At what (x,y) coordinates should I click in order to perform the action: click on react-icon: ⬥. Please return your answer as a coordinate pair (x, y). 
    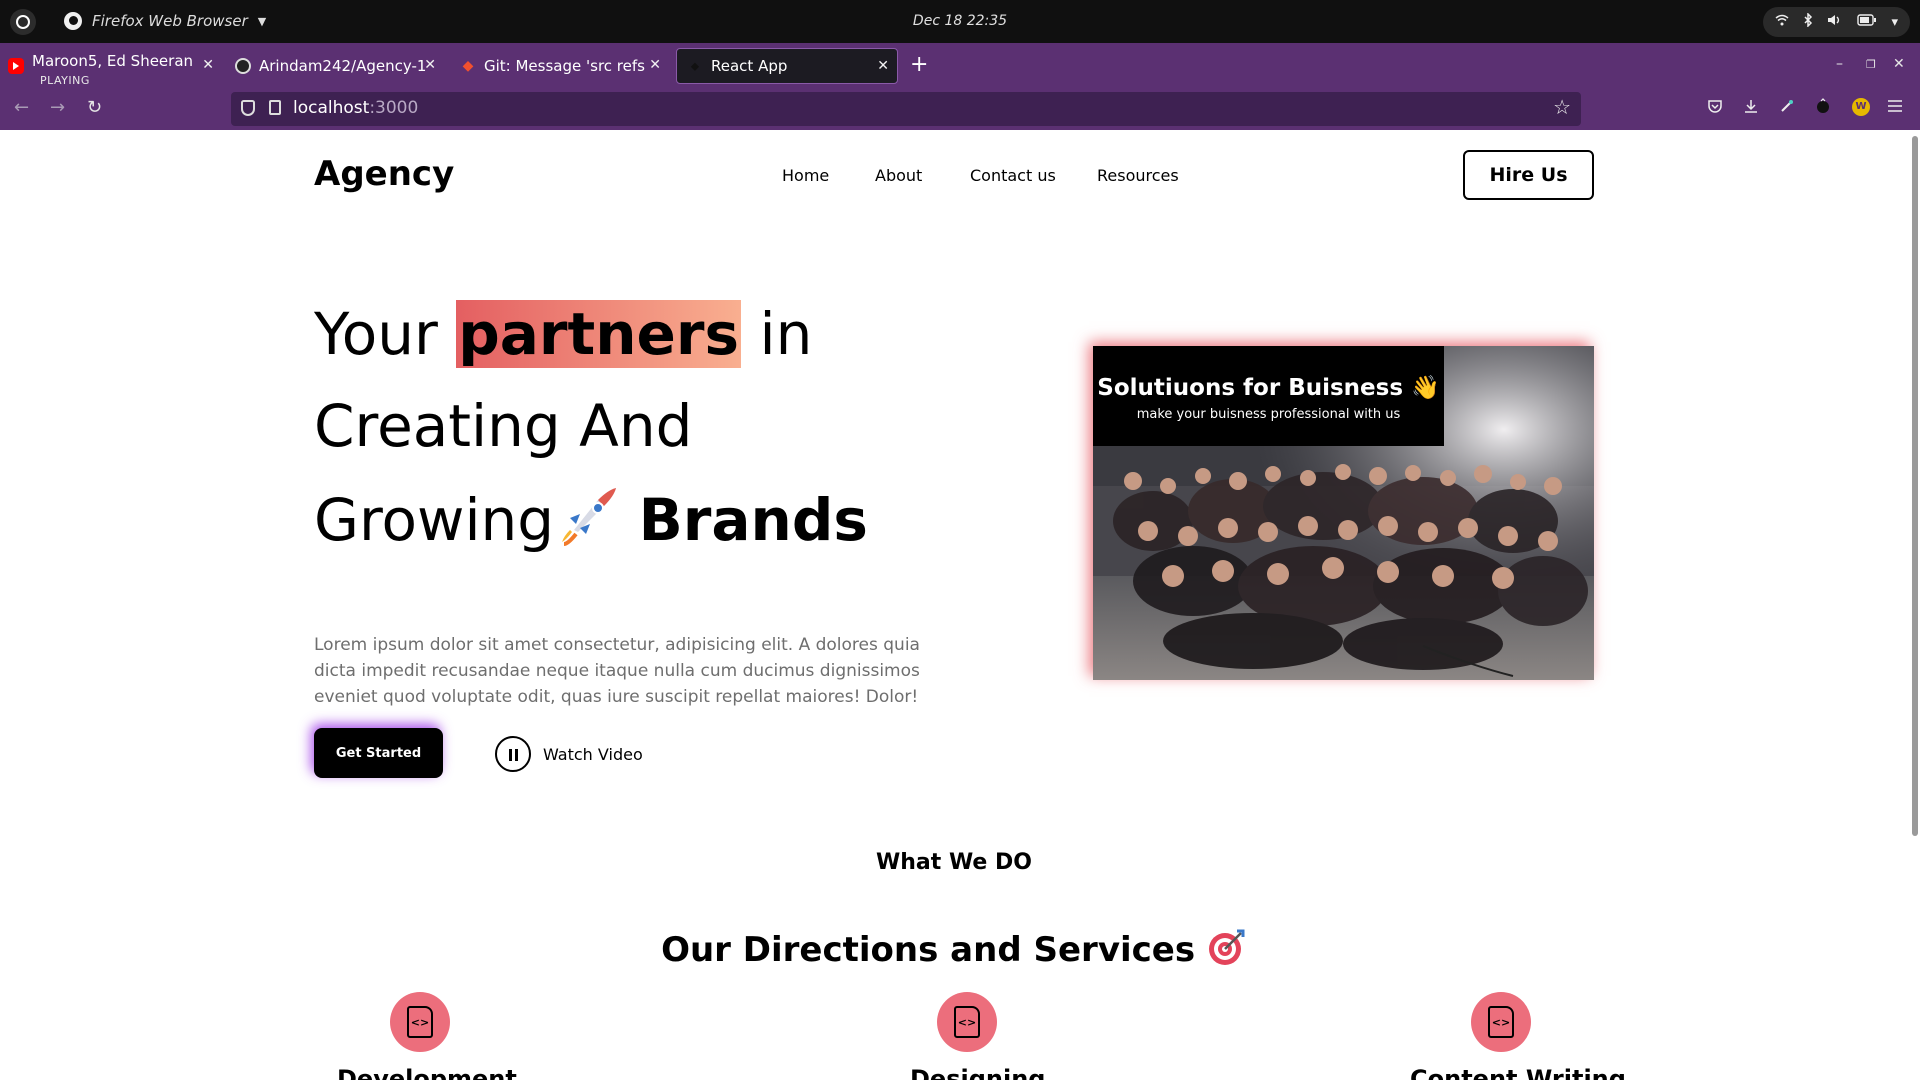
    Looking at the image, I should click on (695, 65).